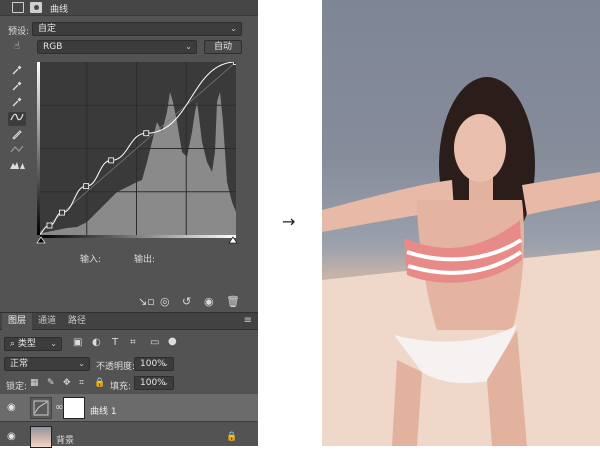 The image size is (600, 451). Describe the element at coordinates (133, 342) in the screenshot. I see `filter-shape-icon: ⌗` at that location.